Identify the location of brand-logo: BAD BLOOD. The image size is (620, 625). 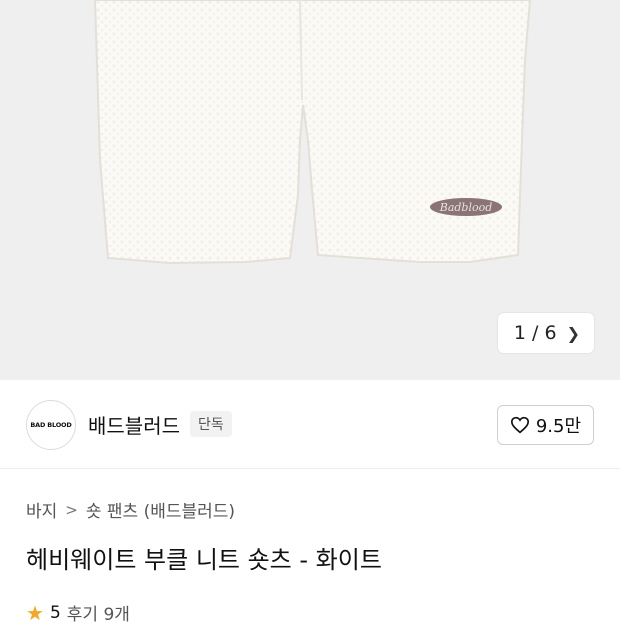
(51, 425).